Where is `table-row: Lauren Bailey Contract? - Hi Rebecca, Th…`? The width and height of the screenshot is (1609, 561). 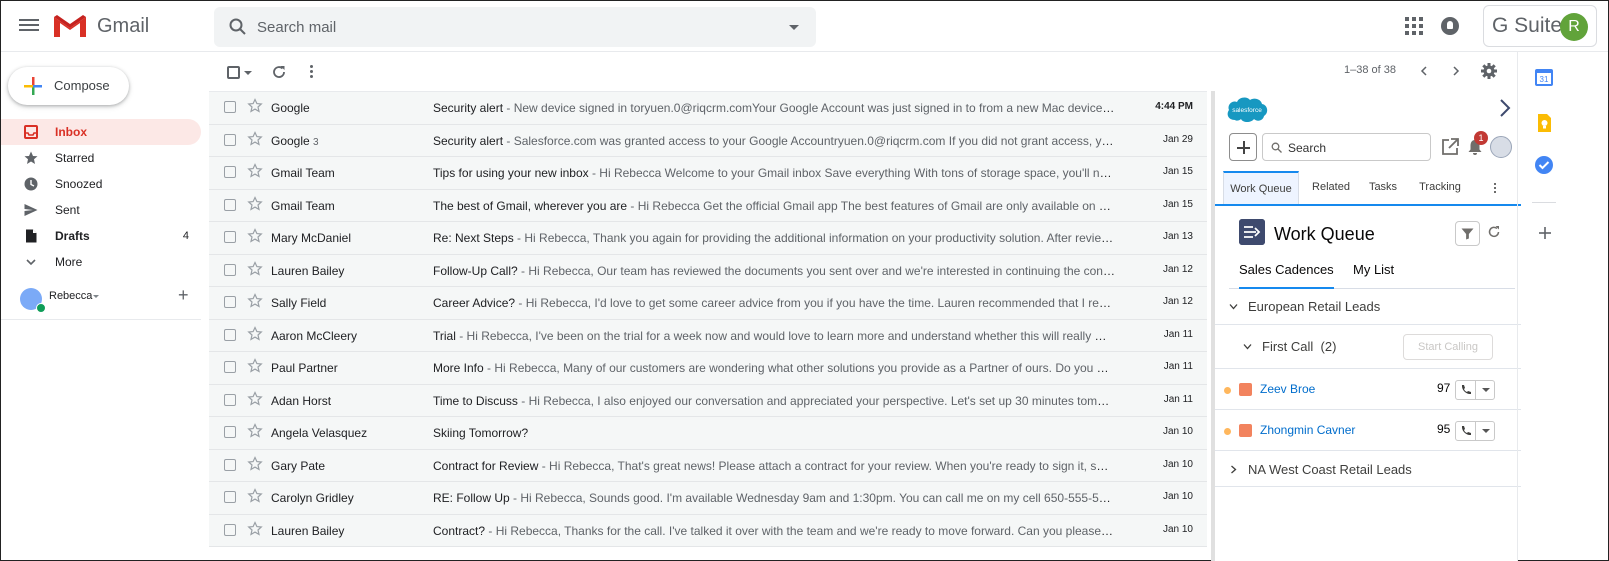
table-row: Lauren Bailey Contract? - Hi Rebecca, Th… is located at coordinates (708, 530).